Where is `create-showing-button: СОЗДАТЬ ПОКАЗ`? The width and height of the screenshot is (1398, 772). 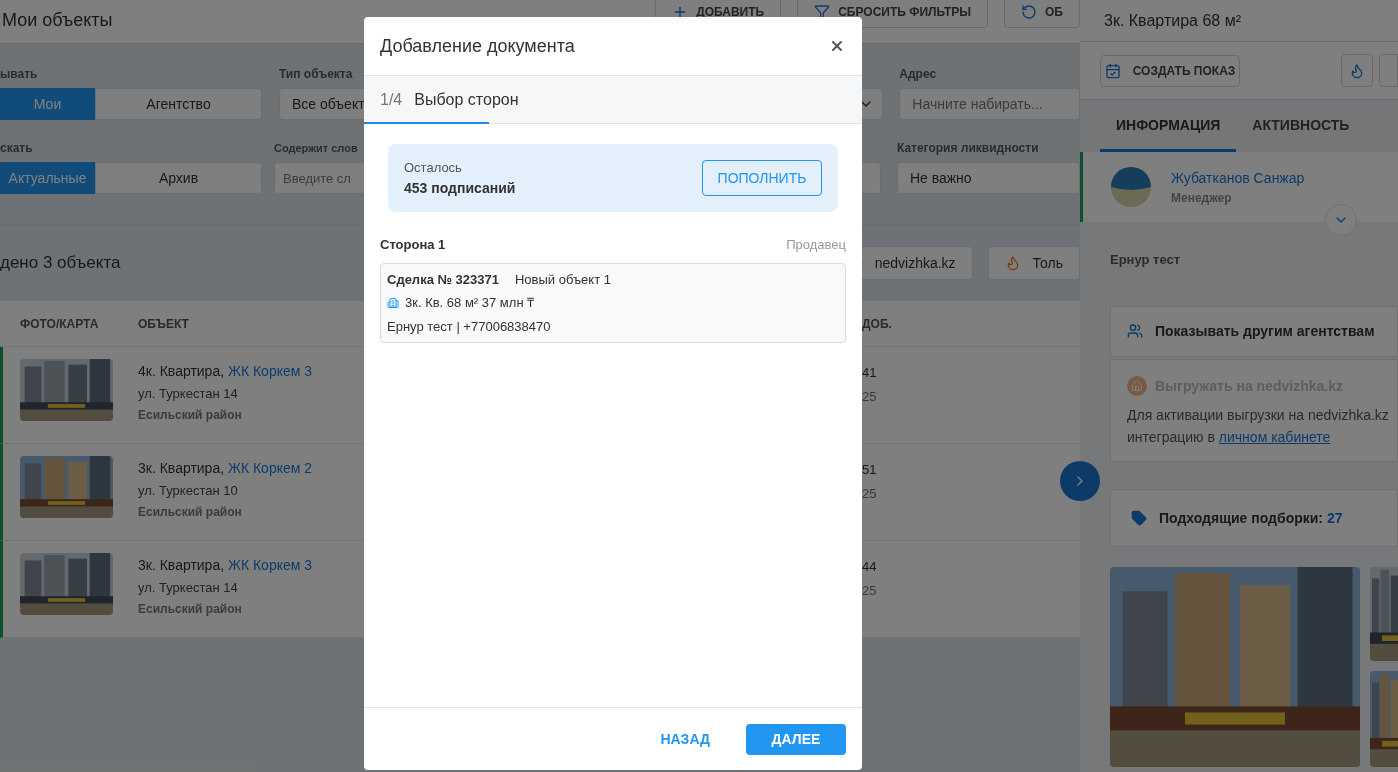
create-showing-button: СОЗДАТЬ ПОКАЗ is located at coordinates (1170, 70).